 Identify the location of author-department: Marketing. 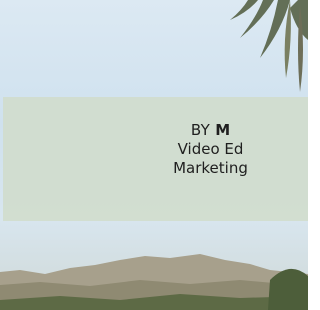
(210, 168).